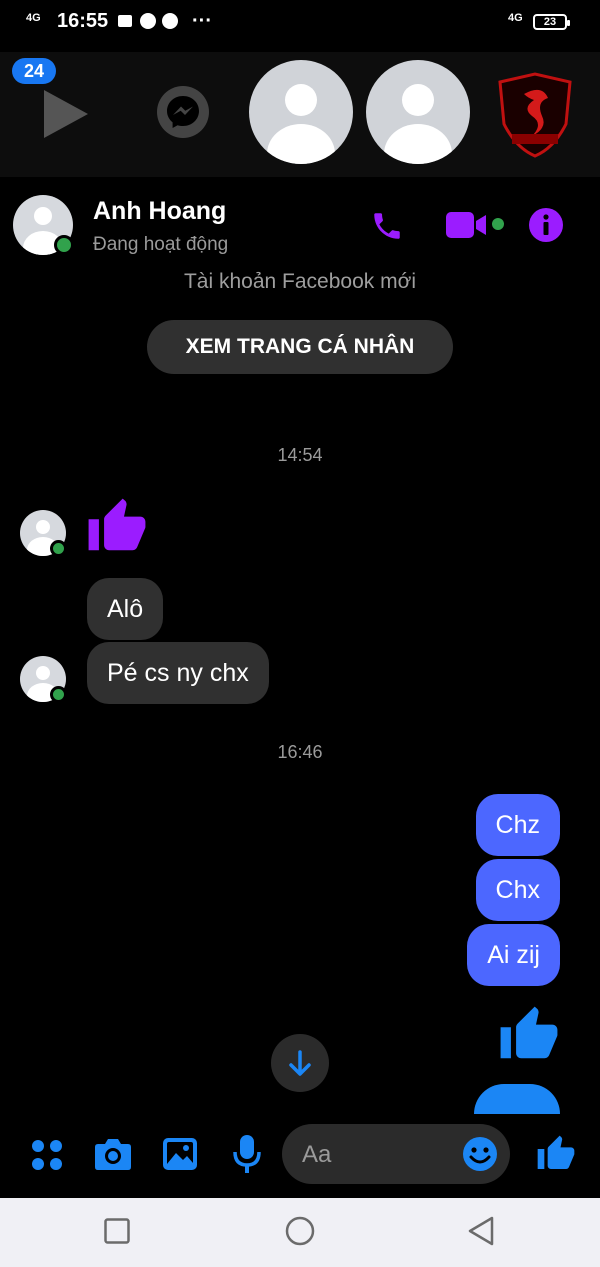  What do you see at coordinates (517, 825) in the screenshot?
I see `message-bubble-outgoing: Chz` at bounding box center [517, 825].